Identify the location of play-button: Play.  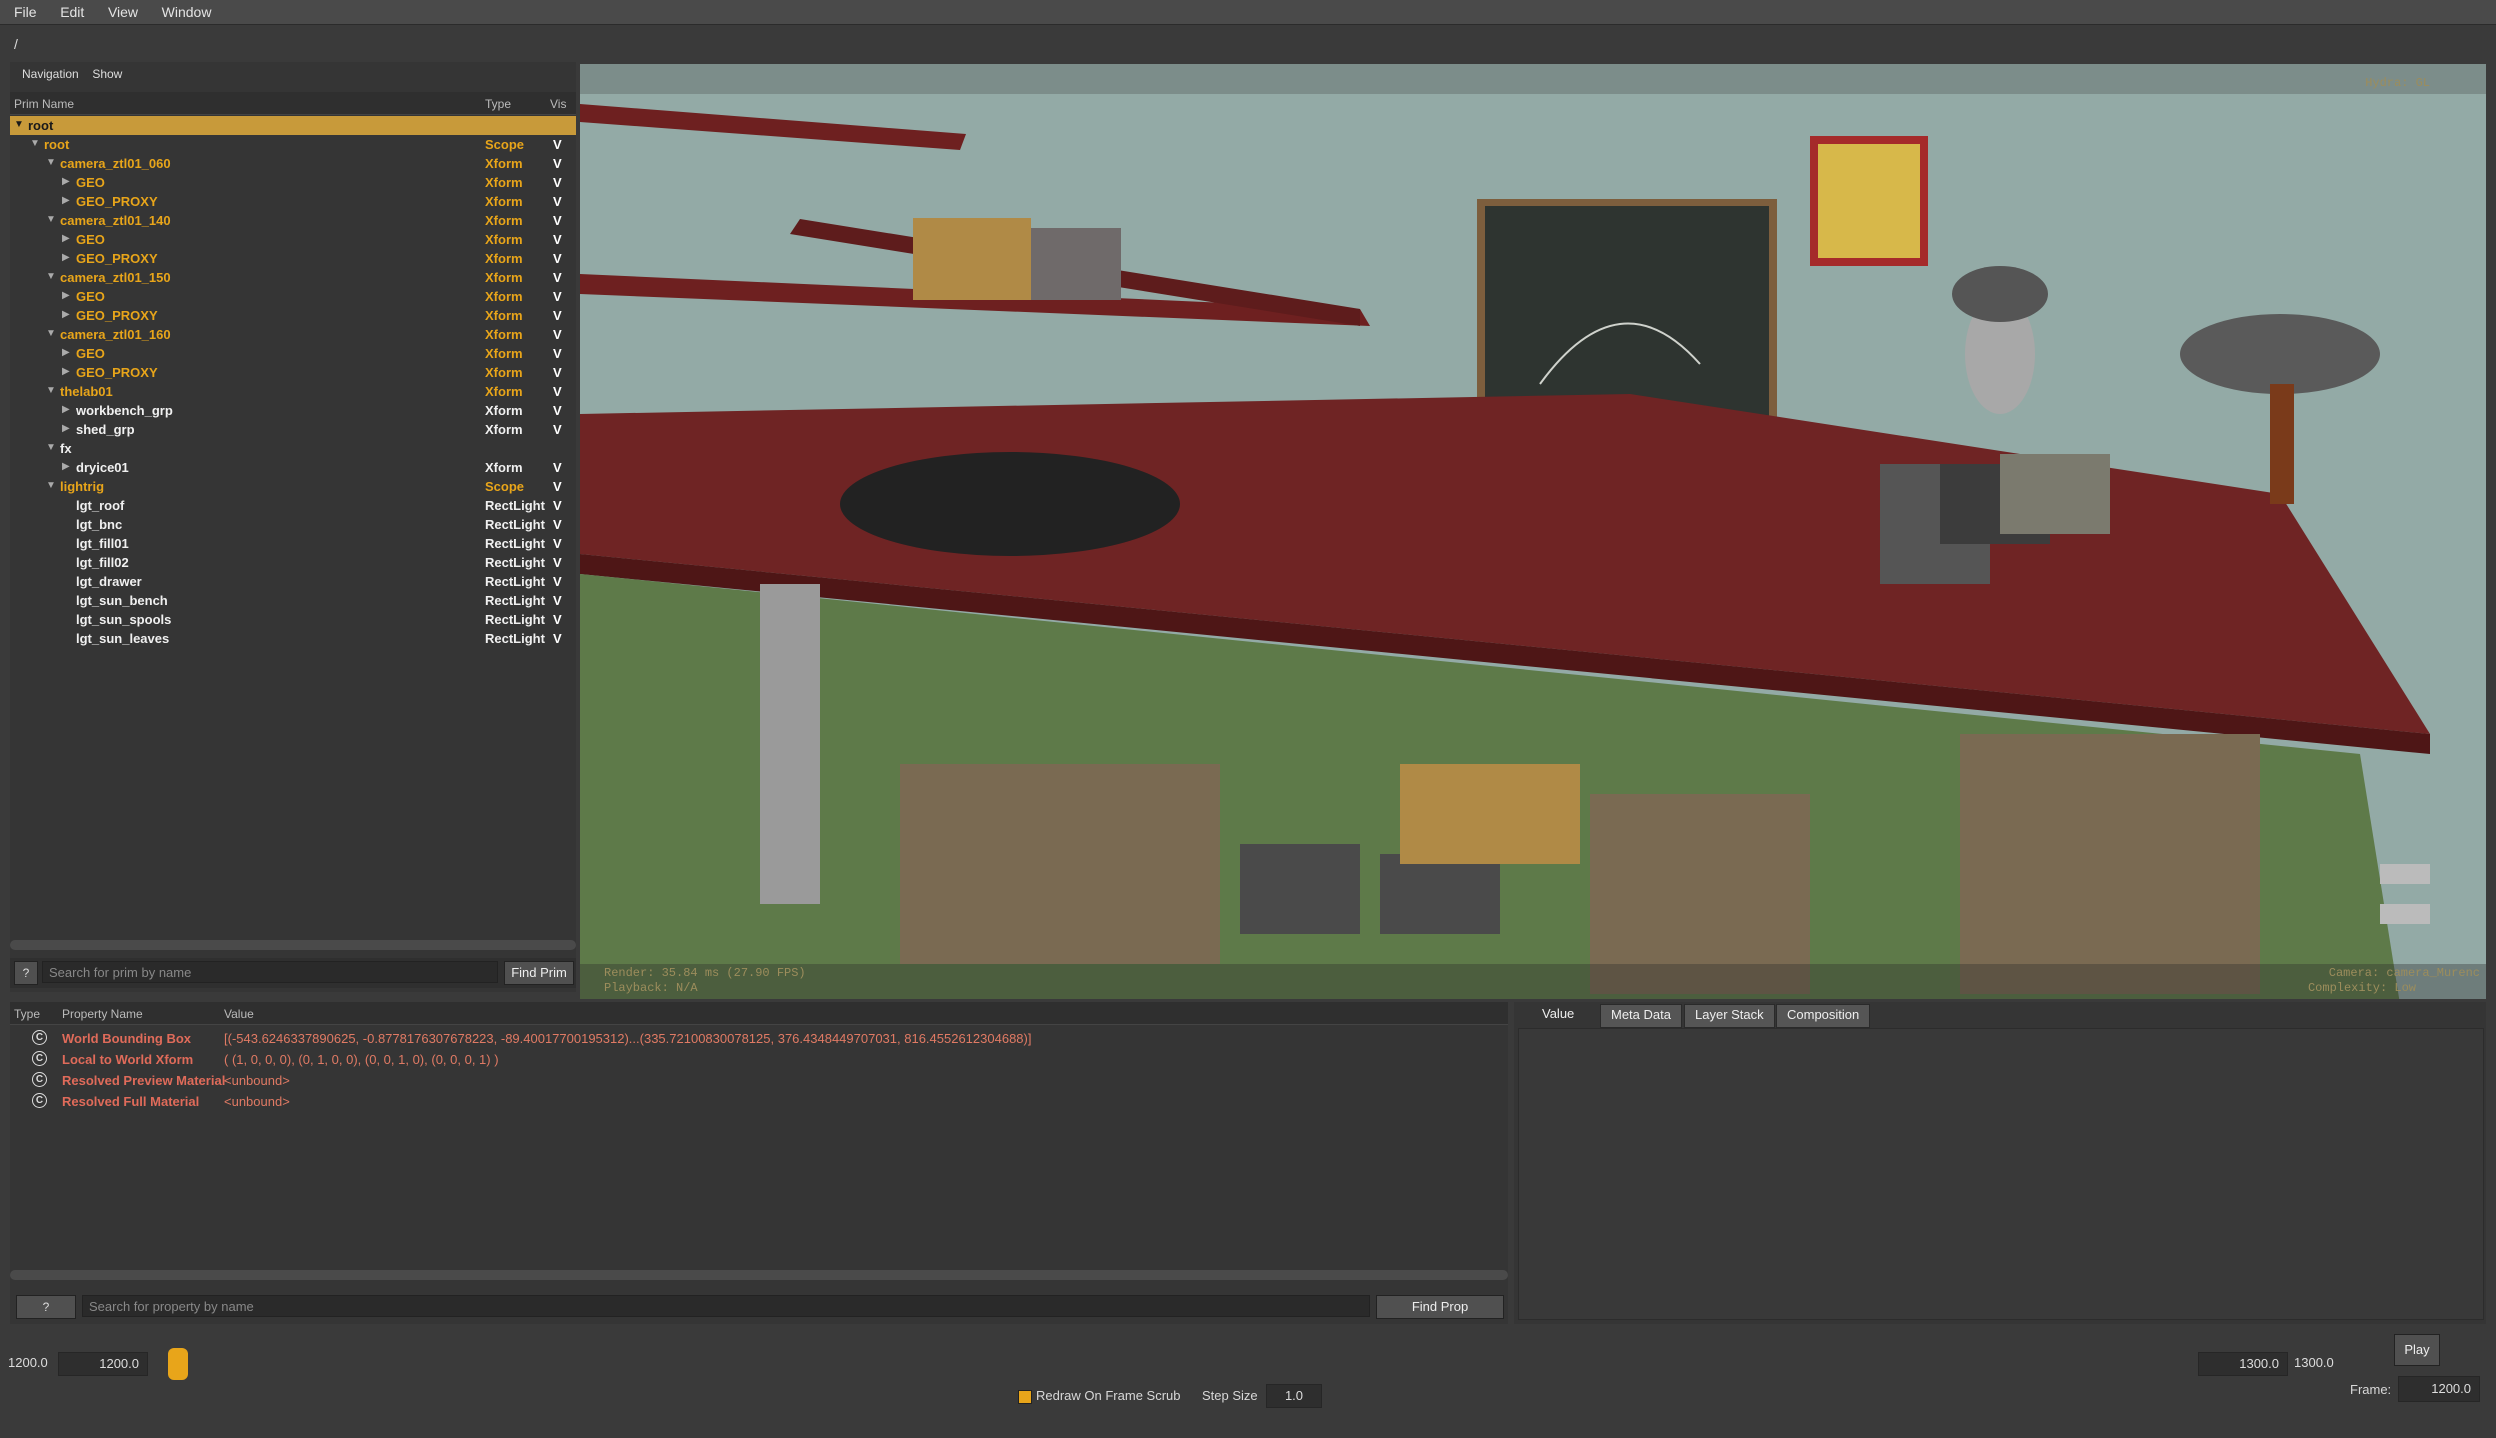
(2417, 1350).